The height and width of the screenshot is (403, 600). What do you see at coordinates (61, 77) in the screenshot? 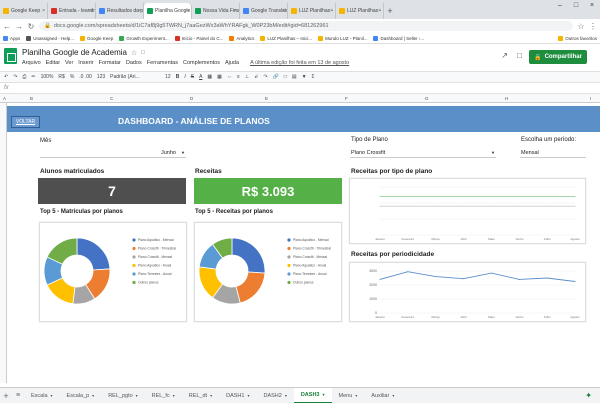
I see `currency-format-button: R$` at bounding box center [61, 77].